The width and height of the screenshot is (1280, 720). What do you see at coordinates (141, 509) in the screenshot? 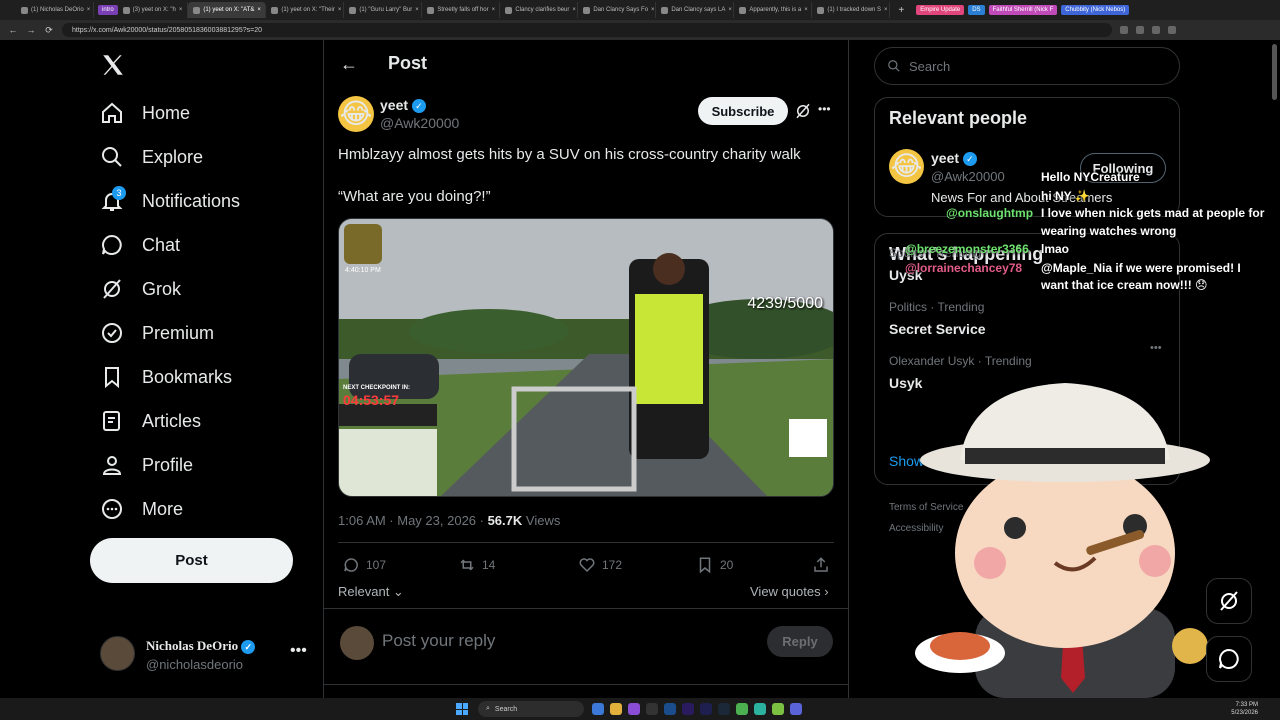
I see `sidebar-item-more: More` at bounding box center [141, 509].